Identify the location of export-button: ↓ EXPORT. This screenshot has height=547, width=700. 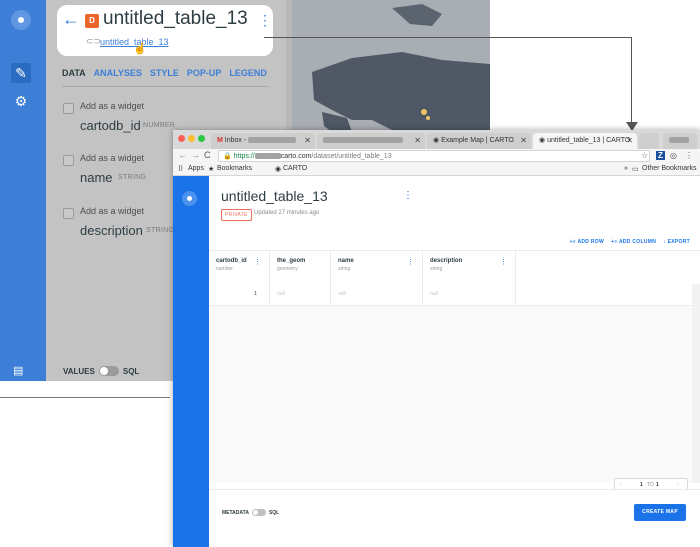
(676, 242).